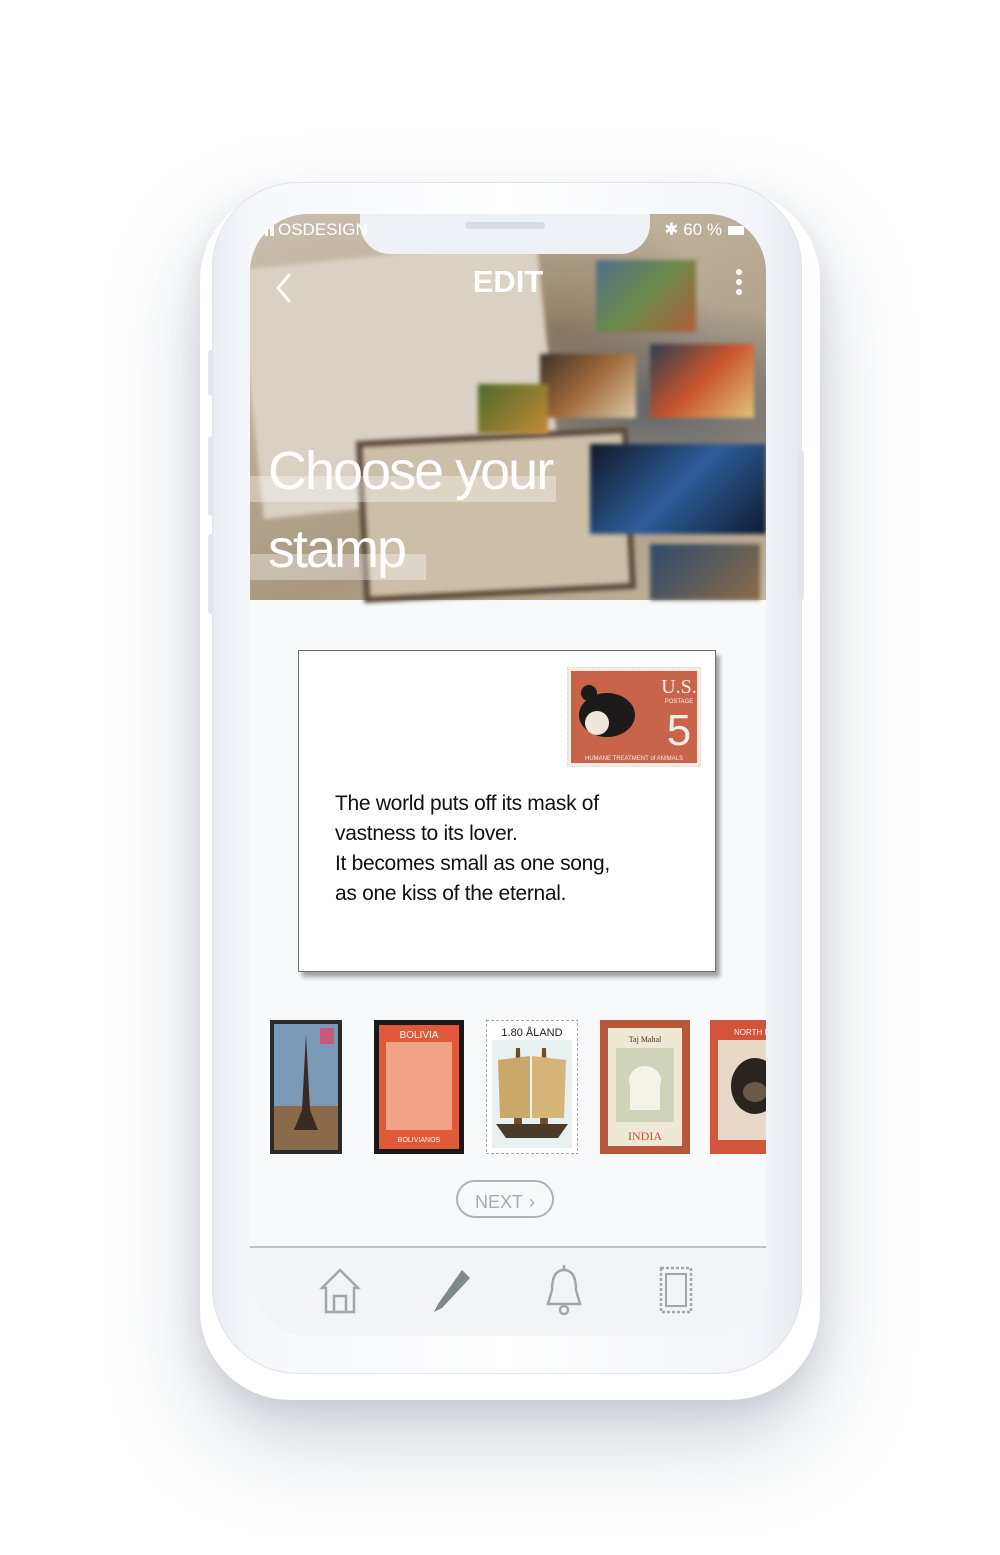  I want to click on status-carrier: OSDESIGN, so click(314, 230).